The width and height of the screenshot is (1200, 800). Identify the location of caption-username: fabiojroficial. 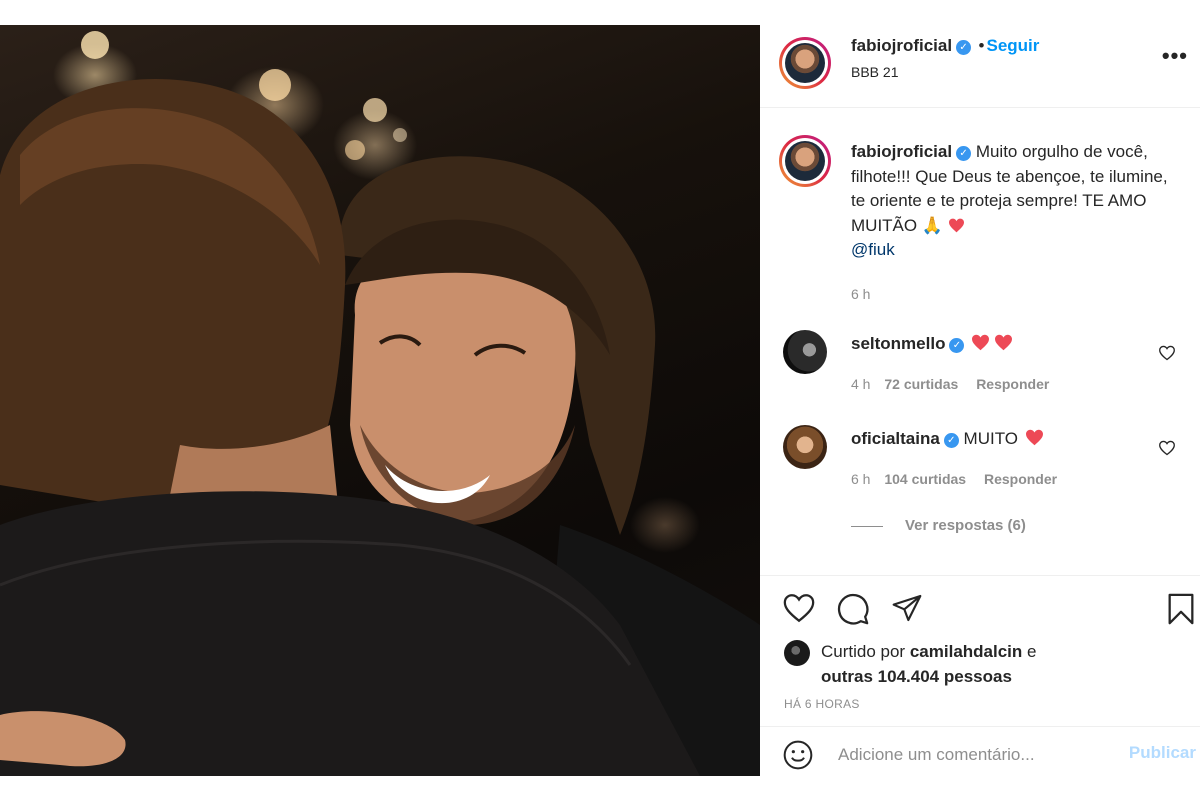
(901, 151).